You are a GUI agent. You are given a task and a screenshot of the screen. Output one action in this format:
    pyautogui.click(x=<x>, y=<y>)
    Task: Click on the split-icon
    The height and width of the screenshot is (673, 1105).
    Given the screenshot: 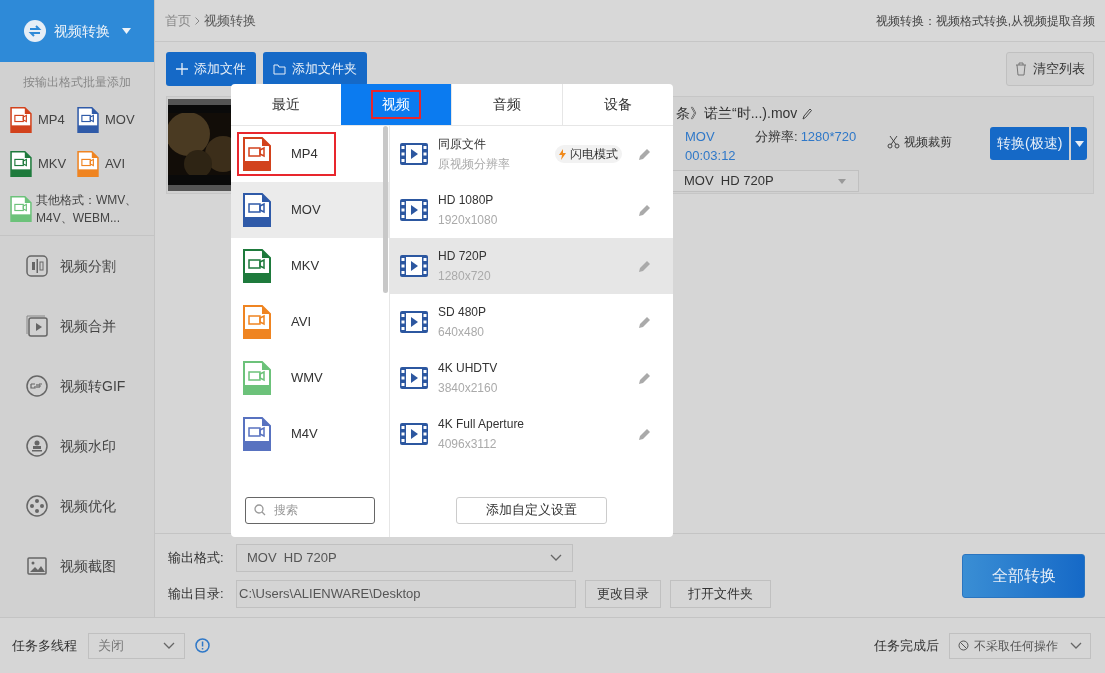 What is the action you would take?
    pyautogui.click(x=37, y=266)
    